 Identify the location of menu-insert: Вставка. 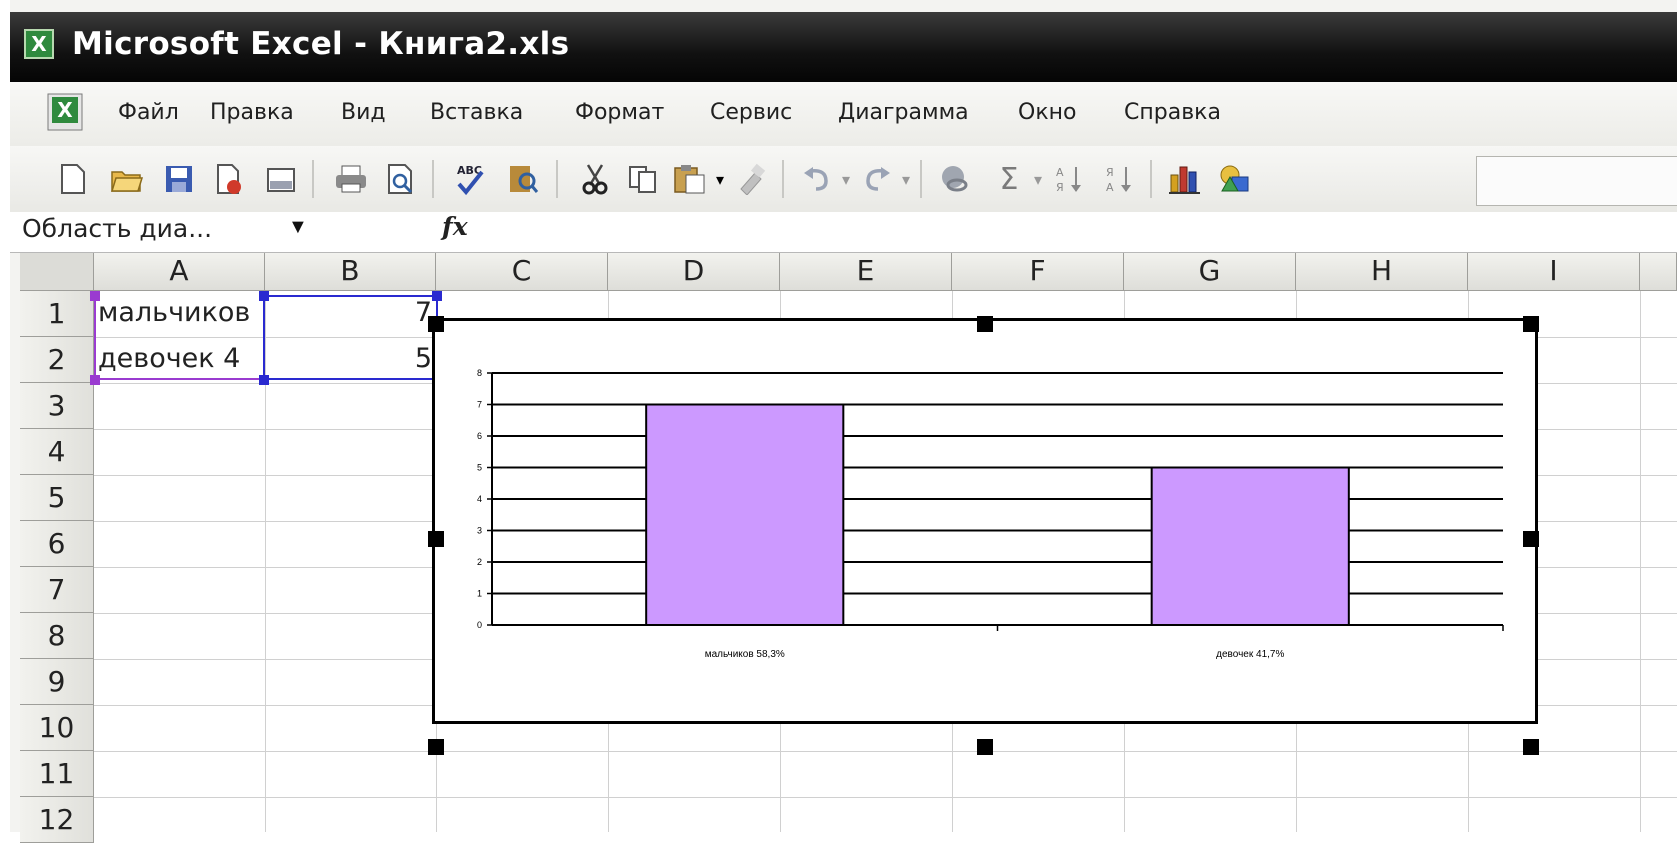
(476, 112).